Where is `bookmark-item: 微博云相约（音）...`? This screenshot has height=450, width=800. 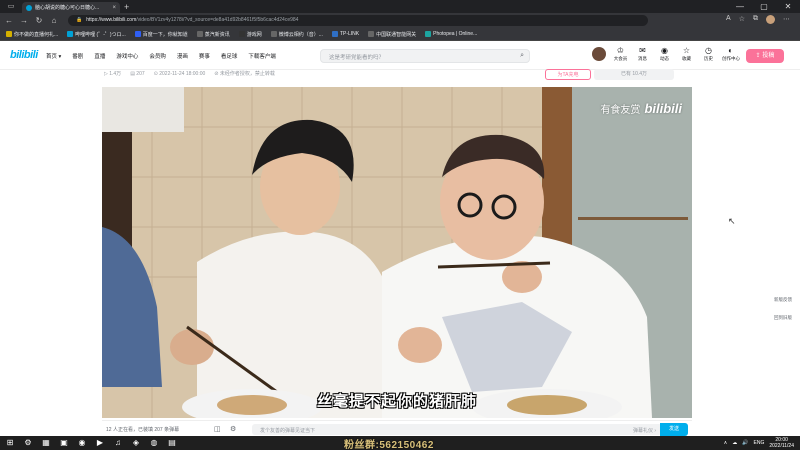 bookmark-item: 微博云相约（音）... is located at coordinates (296, 34).